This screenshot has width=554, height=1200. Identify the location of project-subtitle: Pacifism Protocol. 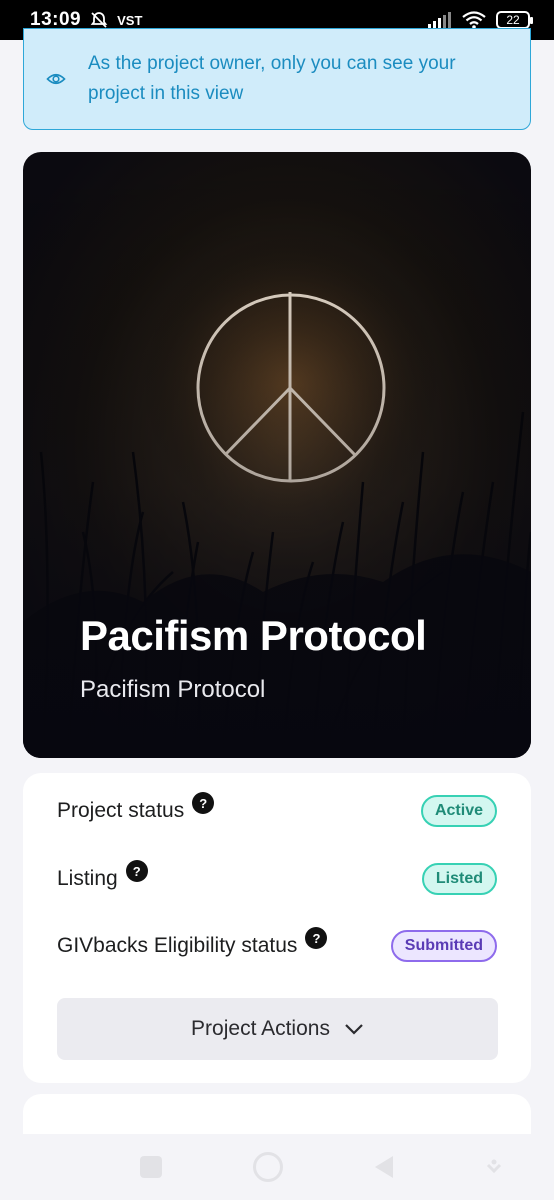
(173, 689).